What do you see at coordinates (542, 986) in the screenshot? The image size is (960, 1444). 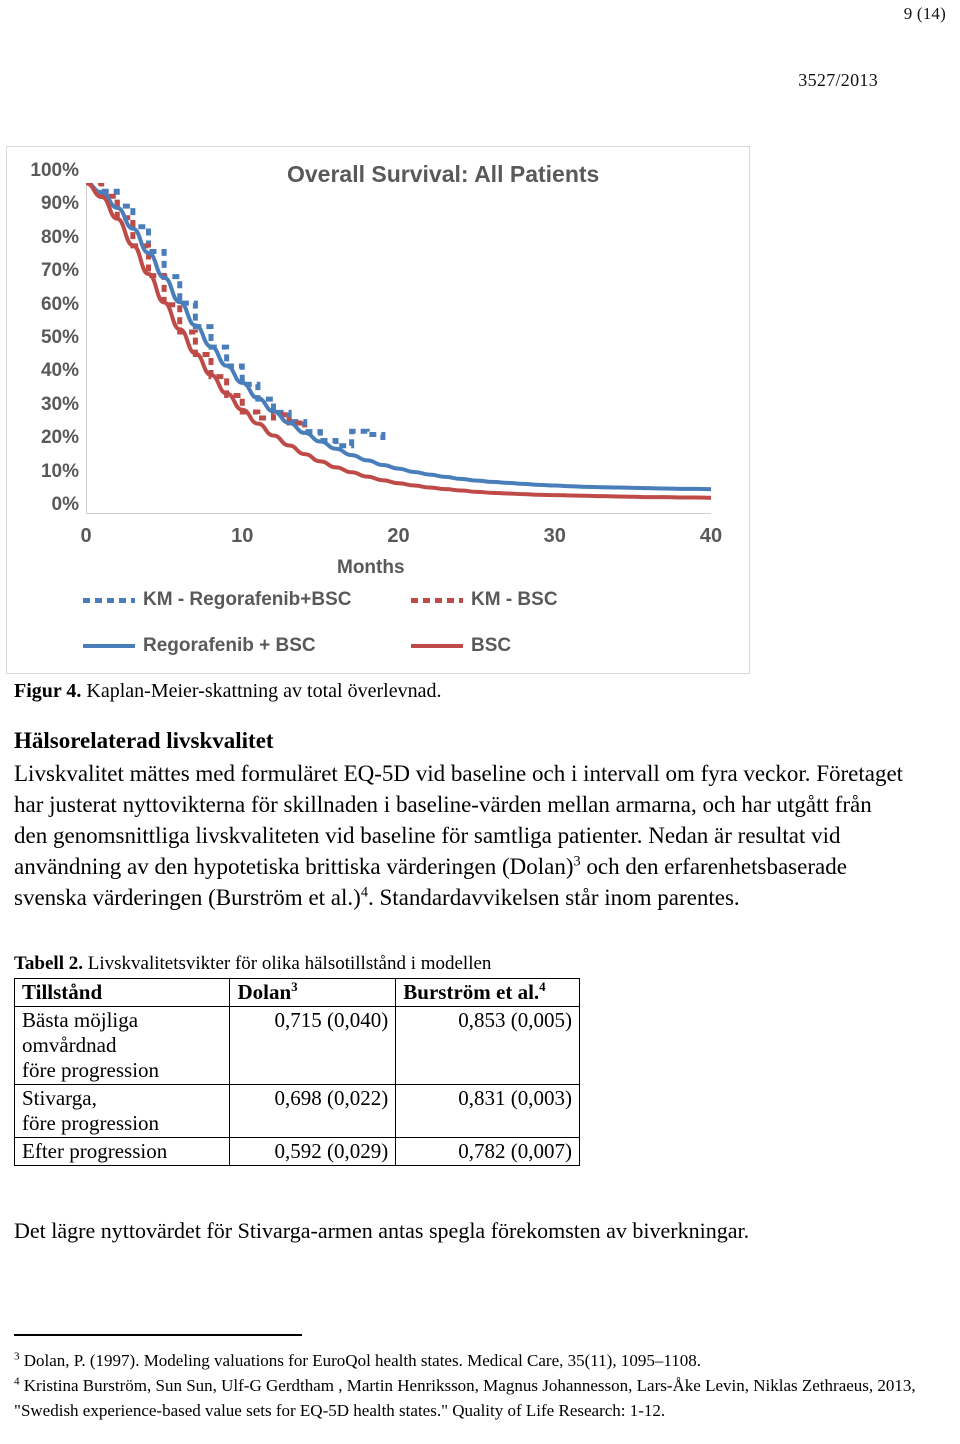 I see `table-header-burstrom-sup: 4` at bounding box center [542, 986].